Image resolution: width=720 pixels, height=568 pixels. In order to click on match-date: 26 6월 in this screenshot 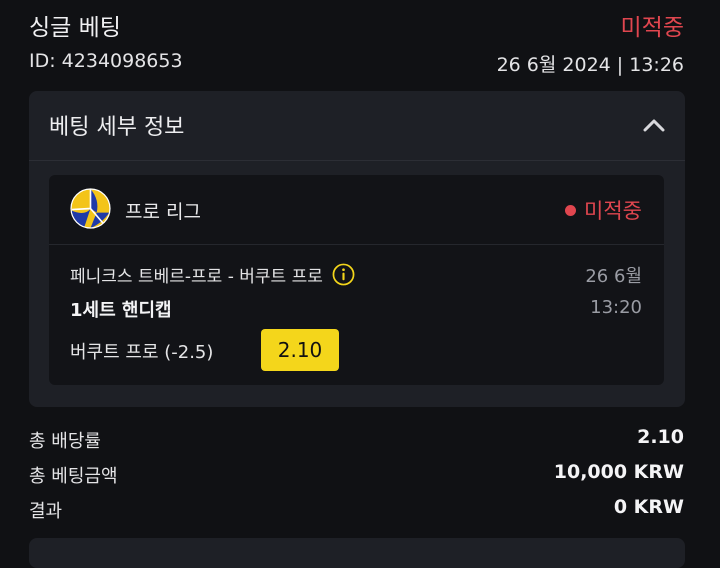, I will do `click(613, 276)`.